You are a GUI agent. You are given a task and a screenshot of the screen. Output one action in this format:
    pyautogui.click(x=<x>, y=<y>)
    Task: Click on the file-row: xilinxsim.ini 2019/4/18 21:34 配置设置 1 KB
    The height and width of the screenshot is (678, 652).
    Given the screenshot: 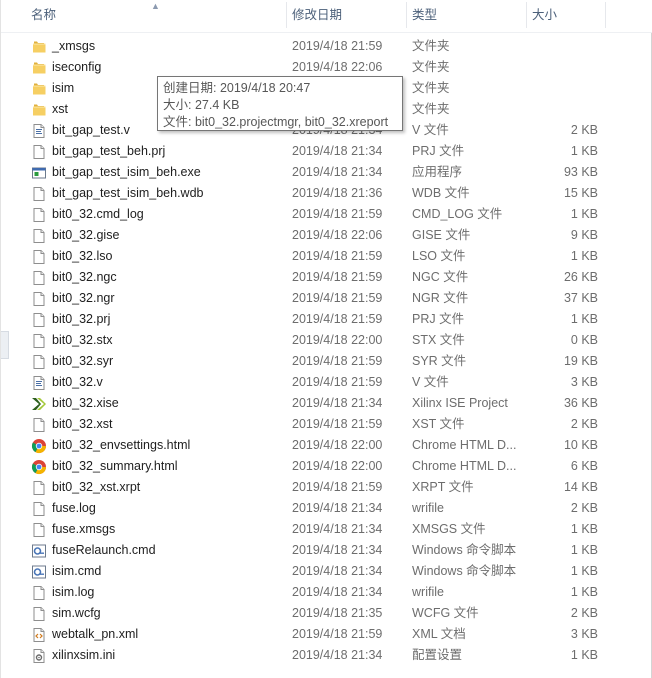 What is the action you would take?
    pyautogui.click(x=326, y=655)
    